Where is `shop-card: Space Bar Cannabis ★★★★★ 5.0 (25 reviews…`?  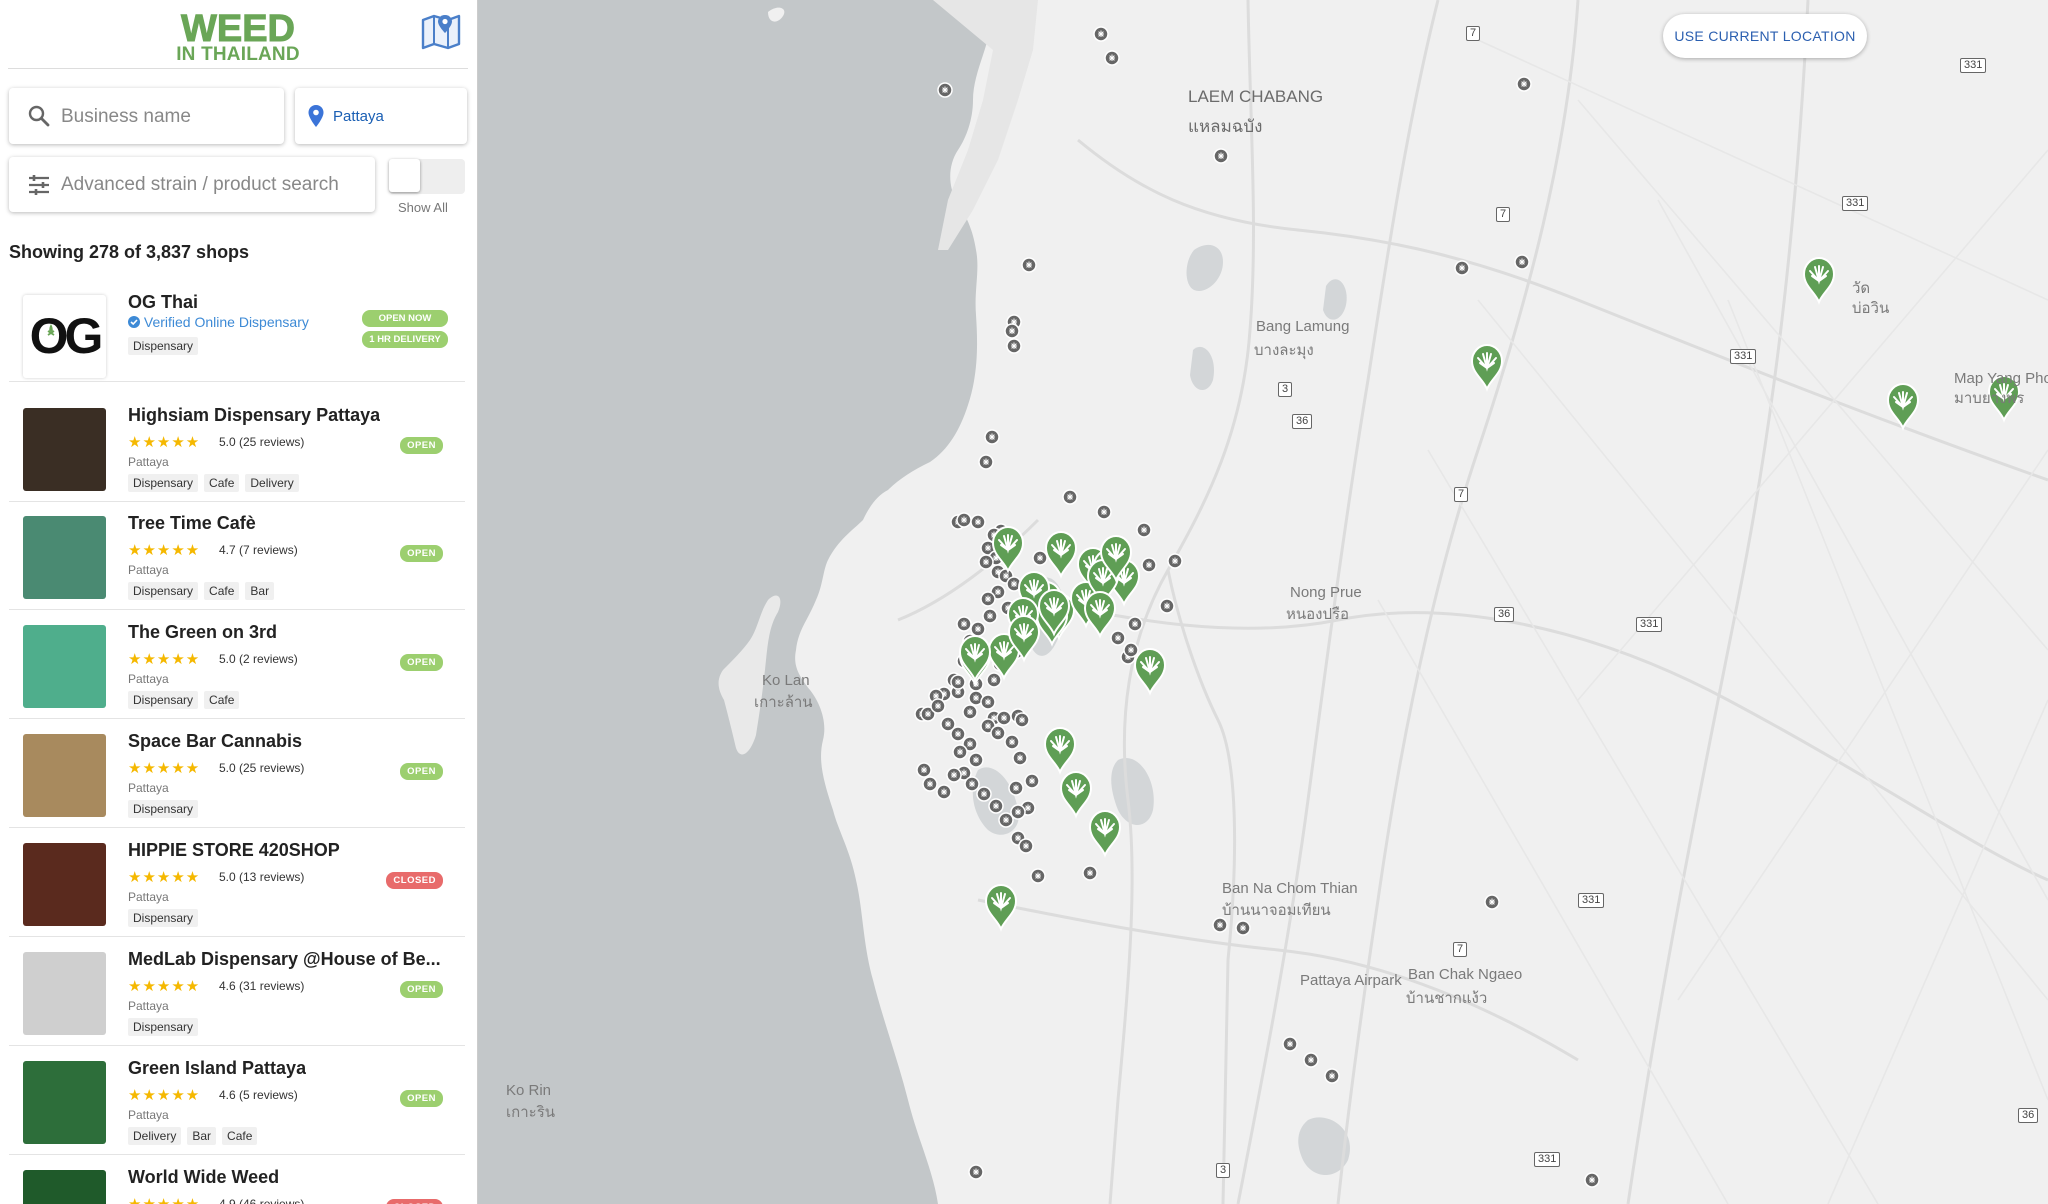
shop-card: Space Bar Cannabis ★★★★★ 5.0 (25 reviews… is located at coordinates (237, 774).